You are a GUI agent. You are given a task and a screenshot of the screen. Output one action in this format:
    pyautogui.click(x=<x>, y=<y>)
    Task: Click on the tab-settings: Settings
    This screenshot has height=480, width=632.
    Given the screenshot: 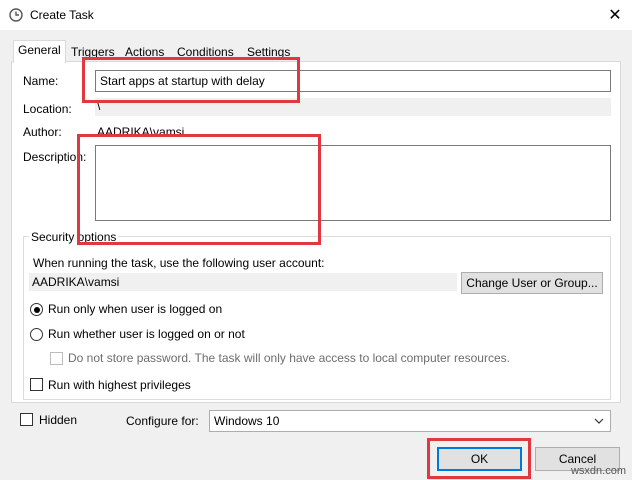 What is the action you would take?
    pyautogui.click(x=268, y=52)
    